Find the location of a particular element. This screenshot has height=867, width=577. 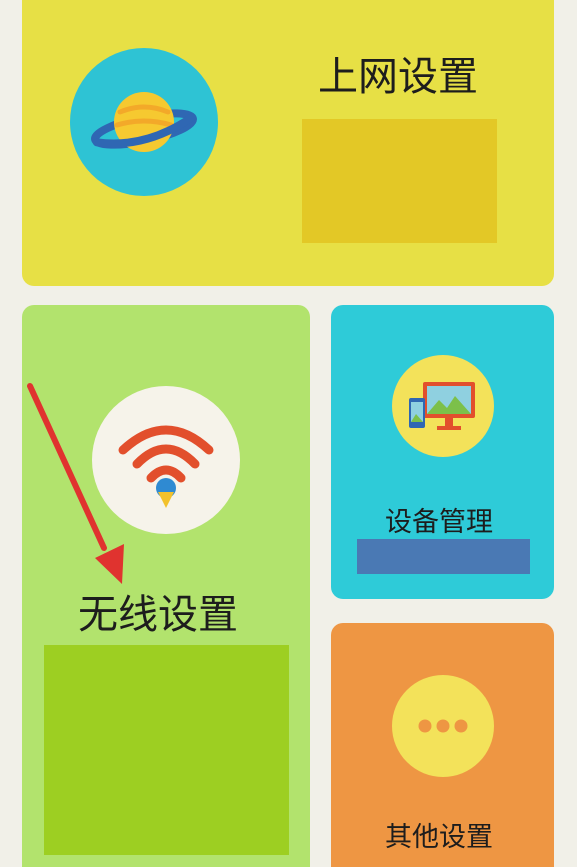

internet-accent-block is located at coordinates (399, 181).